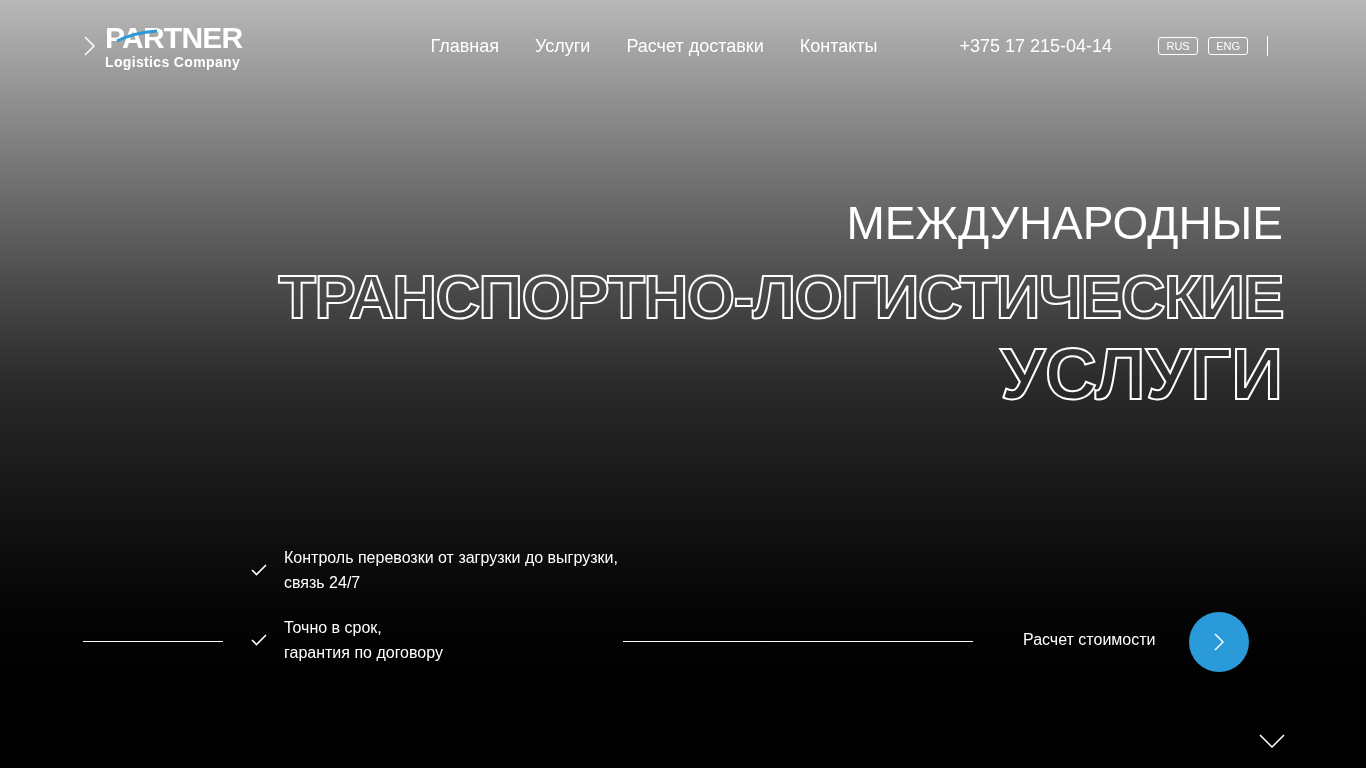  What do you see at coordinates (451, 570) in the screenshot?
I see `feature-text: Контроль перевозки от загрузки до выгрузки, связь 24/7` at bounding box center [451, 570].